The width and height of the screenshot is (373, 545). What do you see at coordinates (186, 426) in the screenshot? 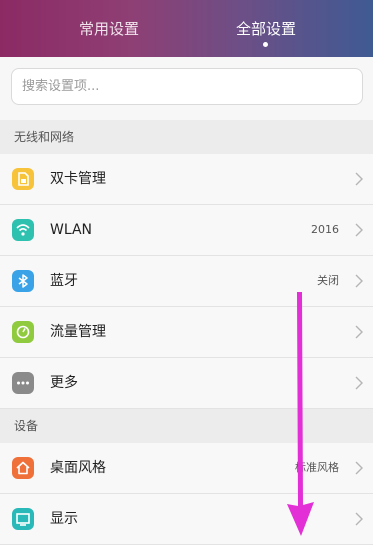
I see `section-header-device: 设备` at bounding box center [186, 426].